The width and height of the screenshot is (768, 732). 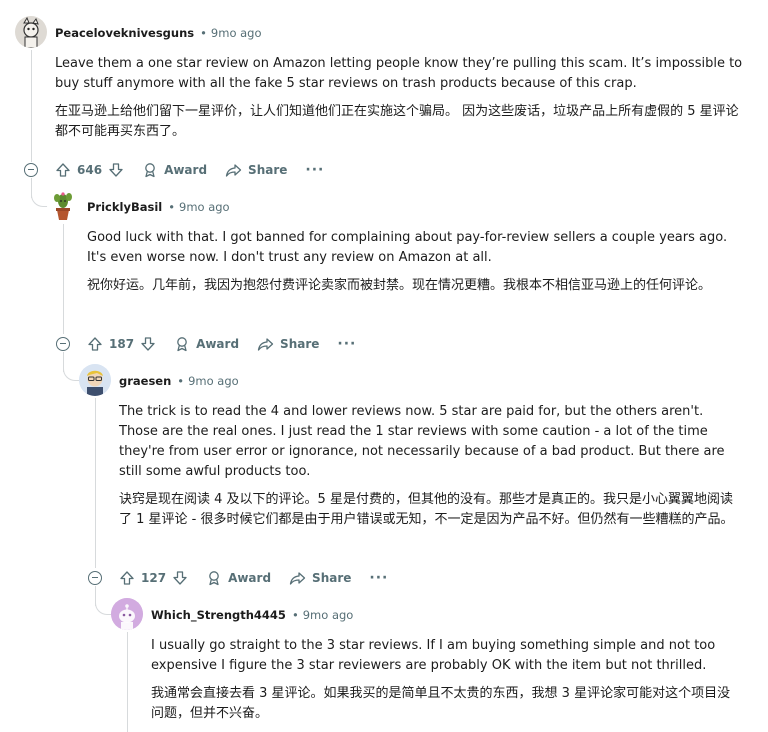 What do you see at coordinates (124, 33) in the screenshot?
I see `username: Peaceloveknivesguns` at bounding box center [124, 33].